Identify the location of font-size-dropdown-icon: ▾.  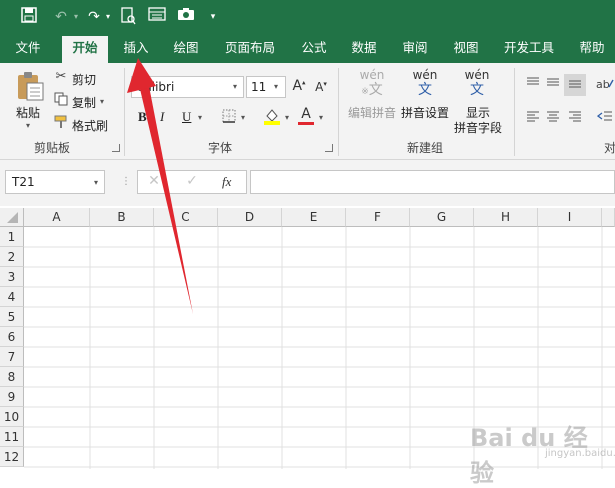
(276, 86).